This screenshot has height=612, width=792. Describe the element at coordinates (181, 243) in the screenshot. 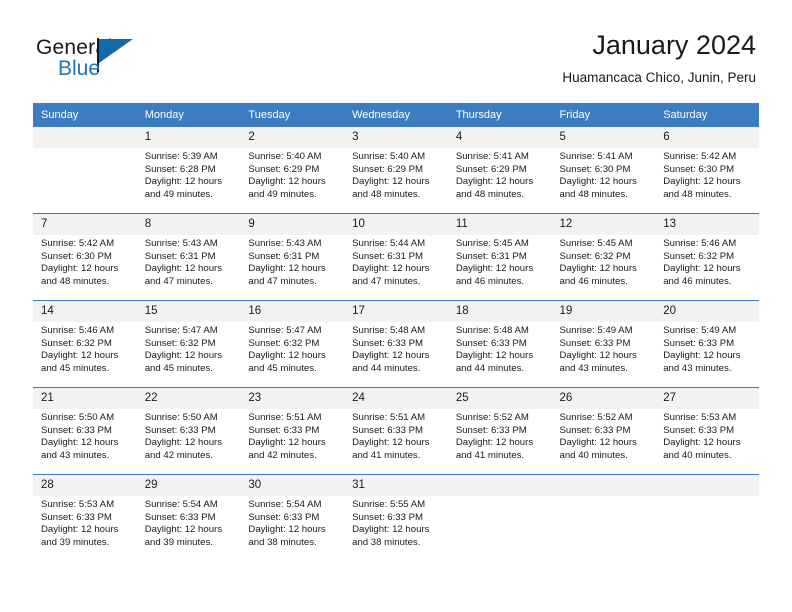

I see `sunrise-text: Sunrise: 5:43 AM` at that location.